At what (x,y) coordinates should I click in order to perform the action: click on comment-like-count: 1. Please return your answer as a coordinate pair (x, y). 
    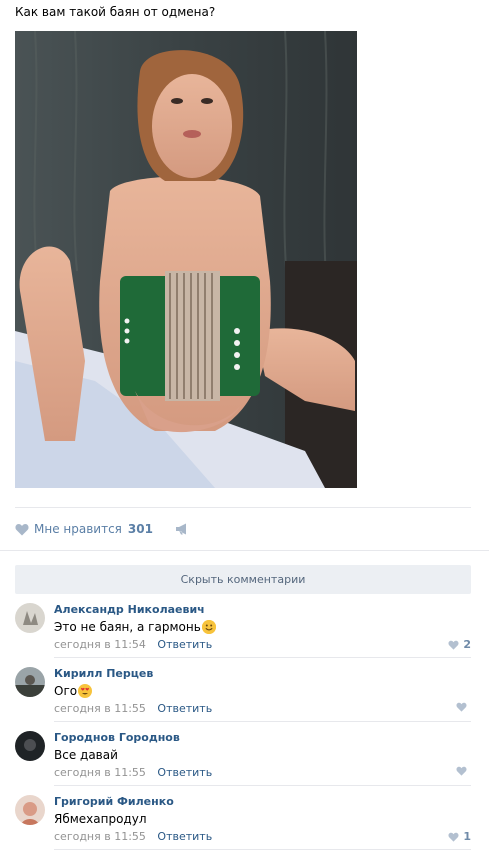
    Looking at the image, I should click on (467, 836).